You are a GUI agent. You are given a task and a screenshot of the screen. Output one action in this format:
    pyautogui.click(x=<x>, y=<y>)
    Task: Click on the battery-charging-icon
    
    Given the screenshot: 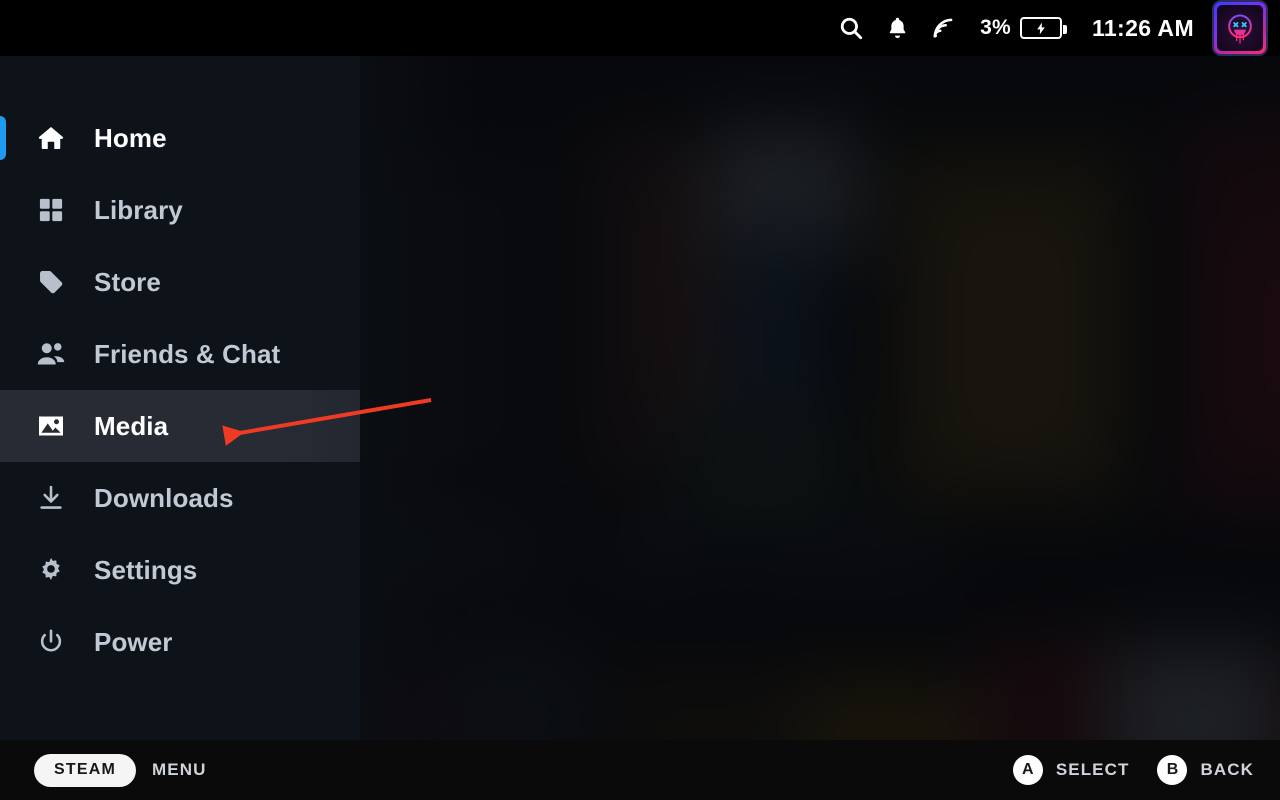 What is the action you would take?
    pyautogui.click(x=1043, y=28)
    